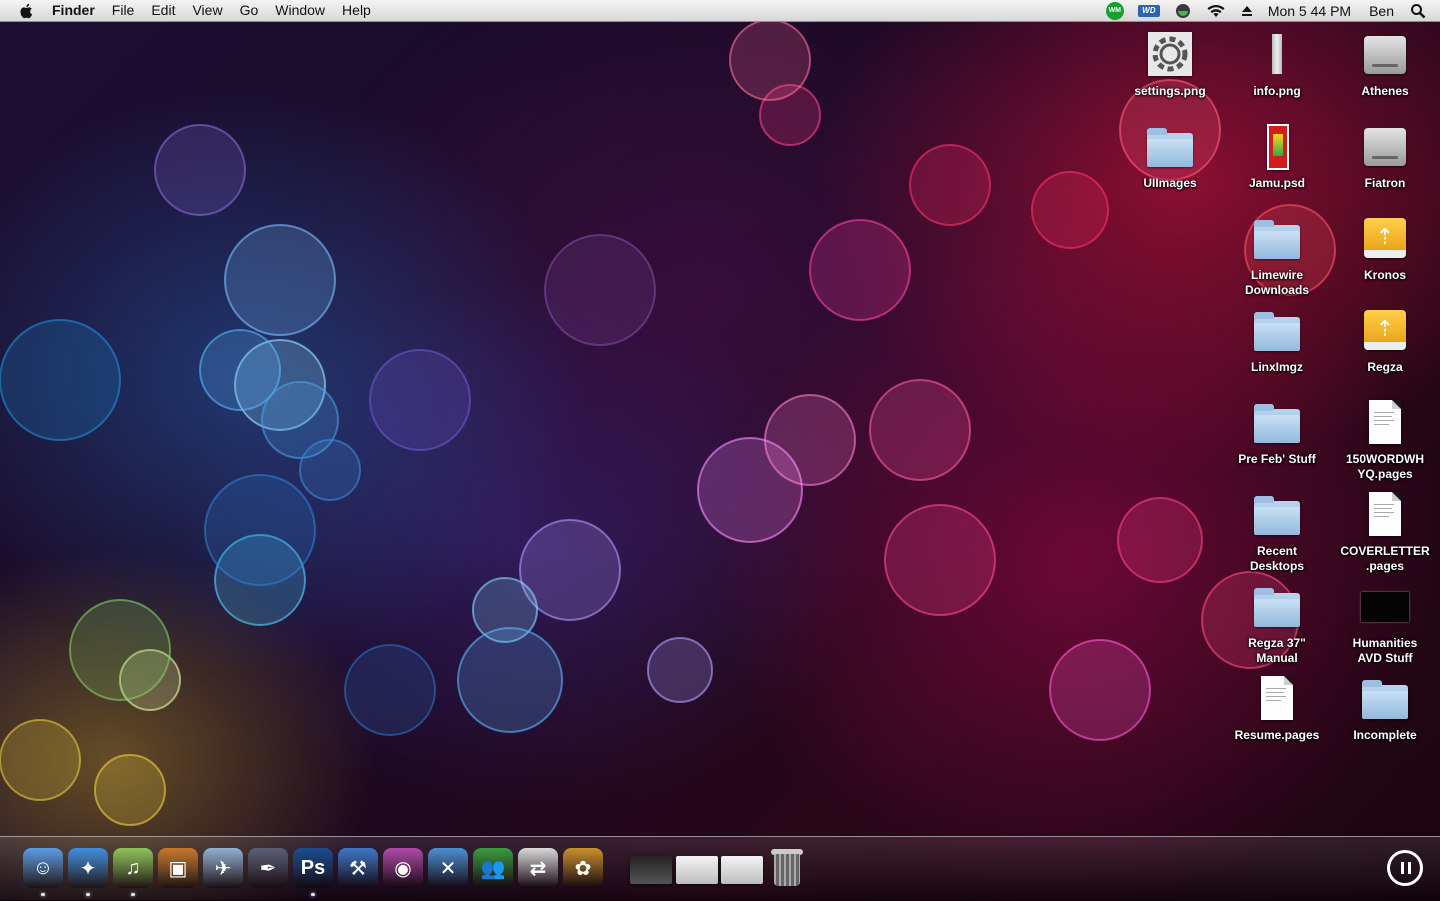 The height and width of the screenshot is (901, 1440). What do you see at coordinates (356, 10) in the screenshot?
I see `menu-help: Help` at bounding box center [356, 10].